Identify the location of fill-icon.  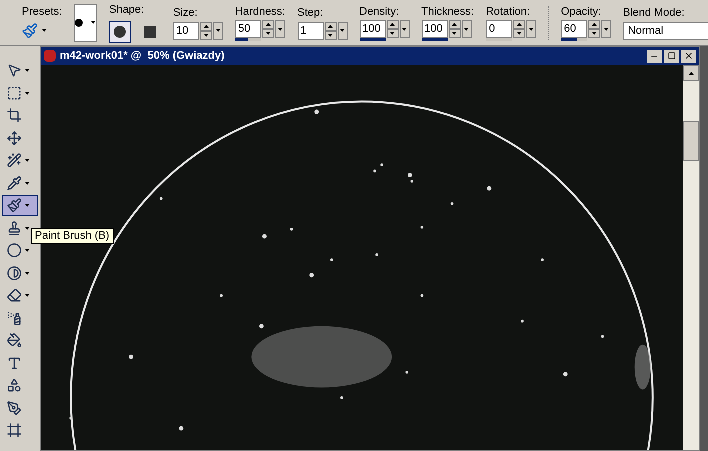
(14, 340).